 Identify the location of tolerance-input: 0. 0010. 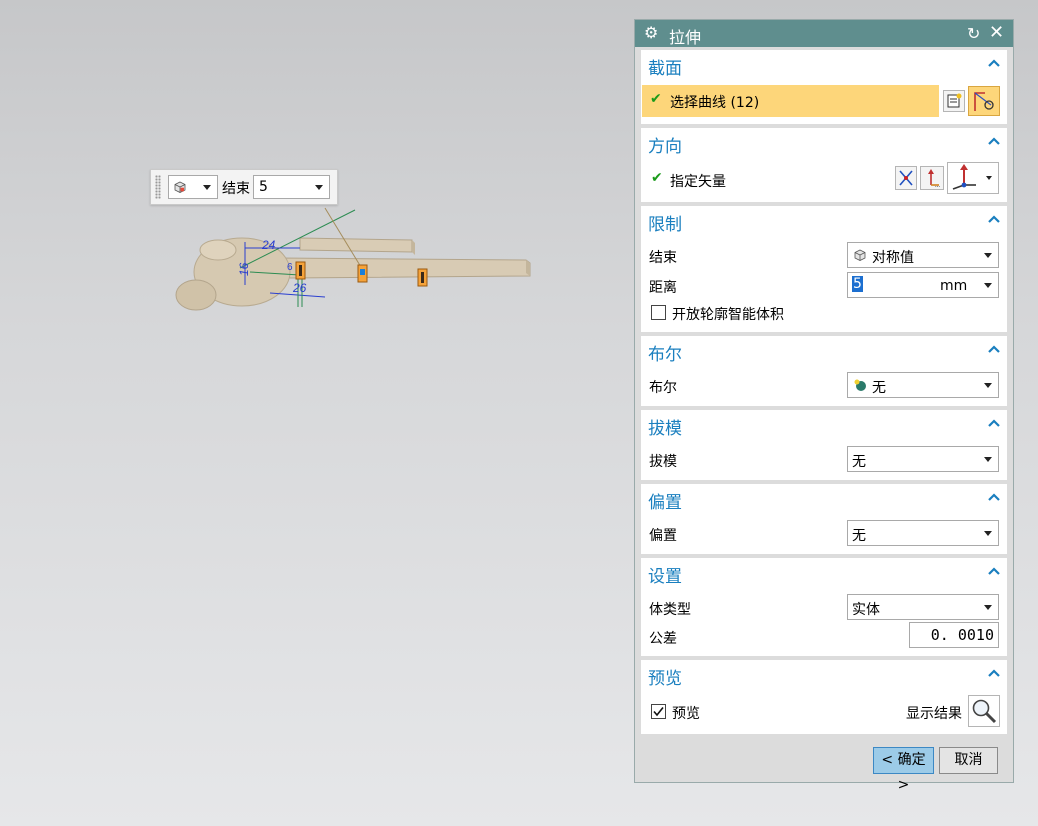
(954, 635).